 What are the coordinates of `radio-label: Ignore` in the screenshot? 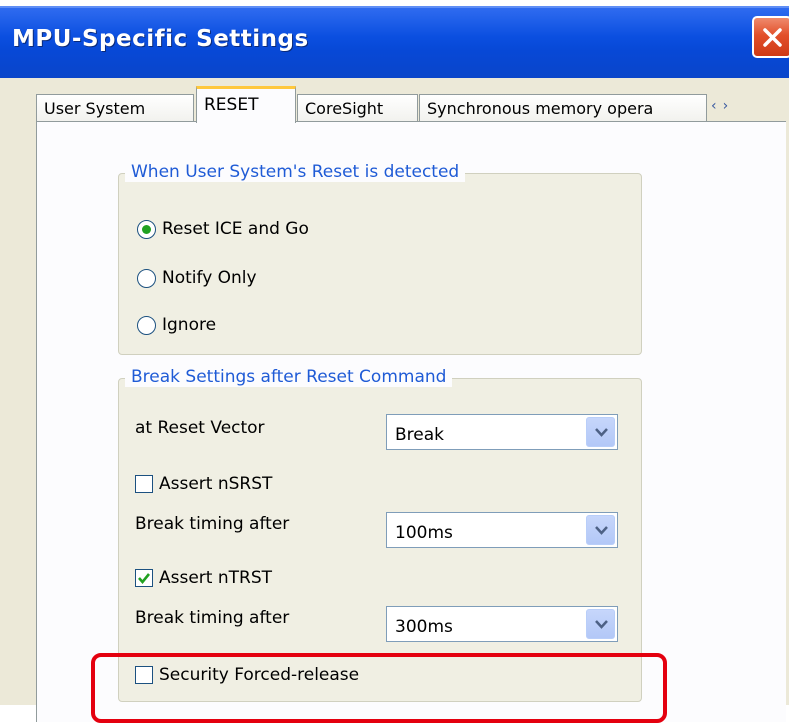 It's located at (189, 325).